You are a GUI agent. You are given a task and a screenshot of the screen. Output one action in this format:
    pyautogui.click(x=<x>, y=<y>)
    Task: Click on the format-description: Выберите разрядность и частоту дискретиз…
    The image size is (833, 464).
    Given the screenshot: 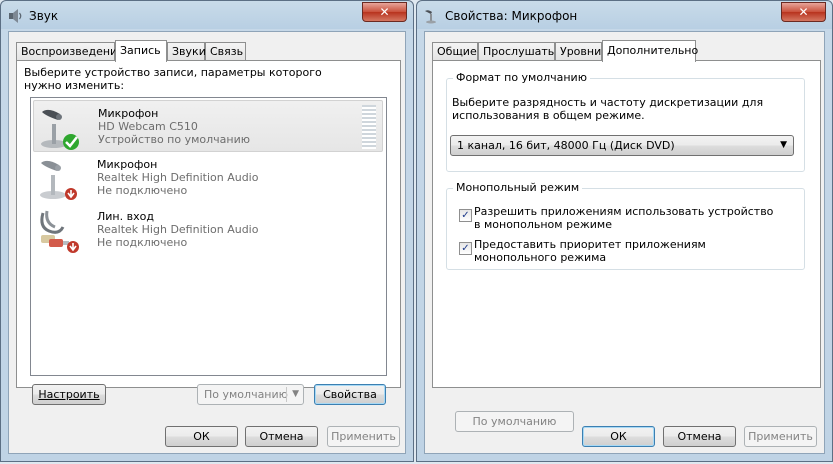 What is the action you would take?
    pyautogui.click(x=608, y=109)
    